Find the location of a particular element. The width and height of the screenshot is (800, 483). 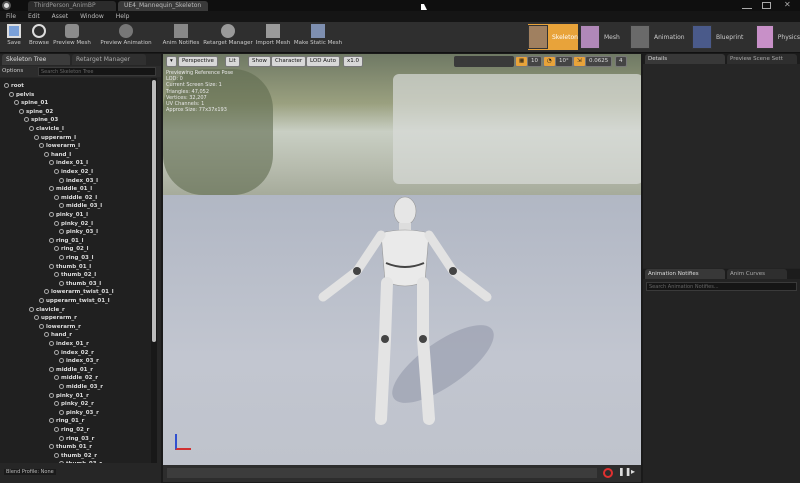

bone-row: middle_03_l is located at coordinates (80, 206).